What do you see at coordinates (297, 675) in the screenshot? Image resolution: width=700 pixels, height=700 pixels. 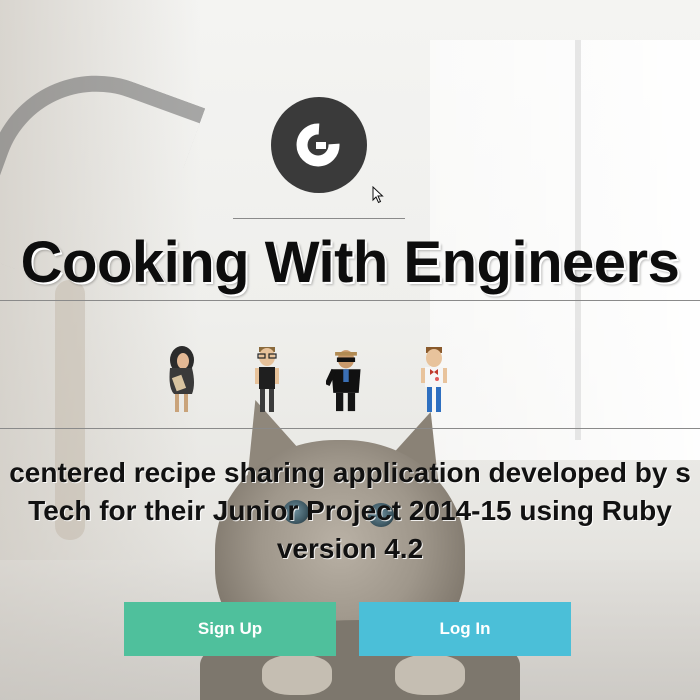 I see `kitten-paw-left` at bounding box center [297, 675].